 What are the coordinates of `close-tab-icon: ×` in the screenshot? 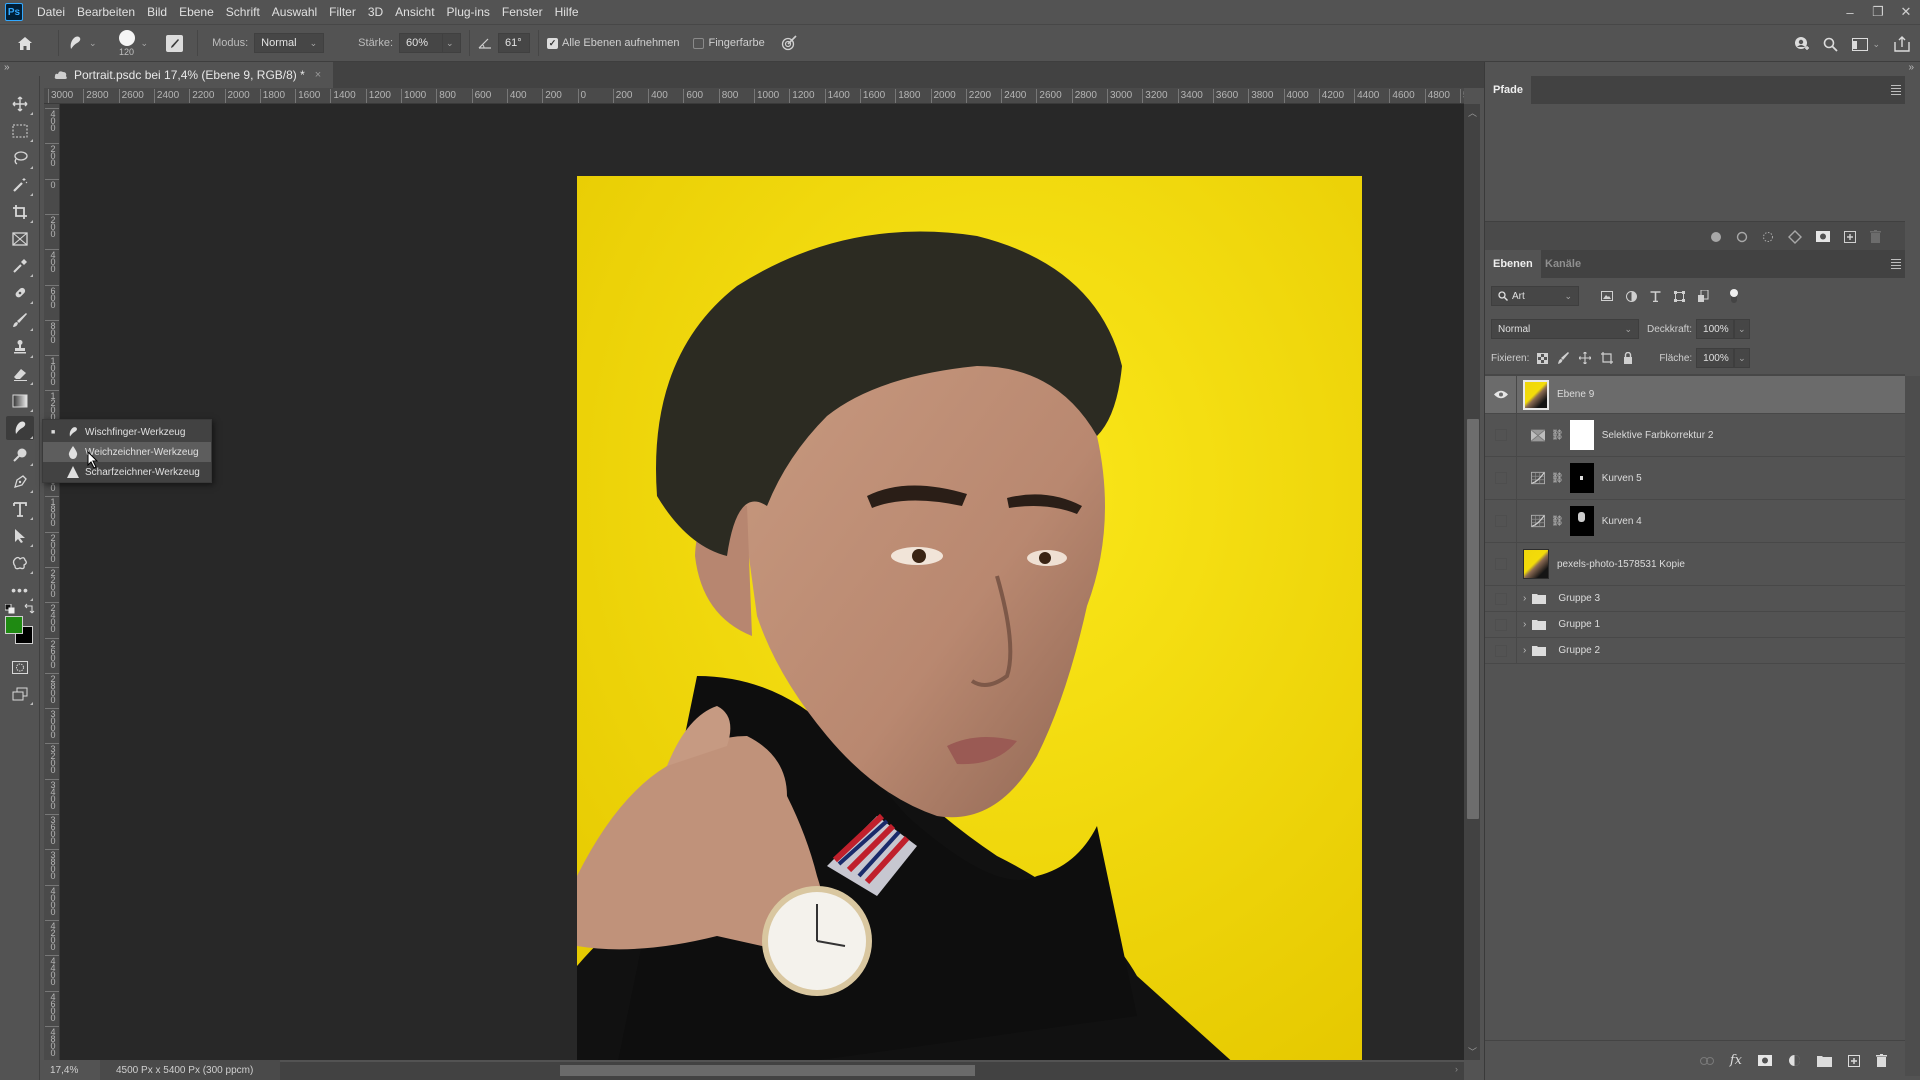 It's located at (318, 75).